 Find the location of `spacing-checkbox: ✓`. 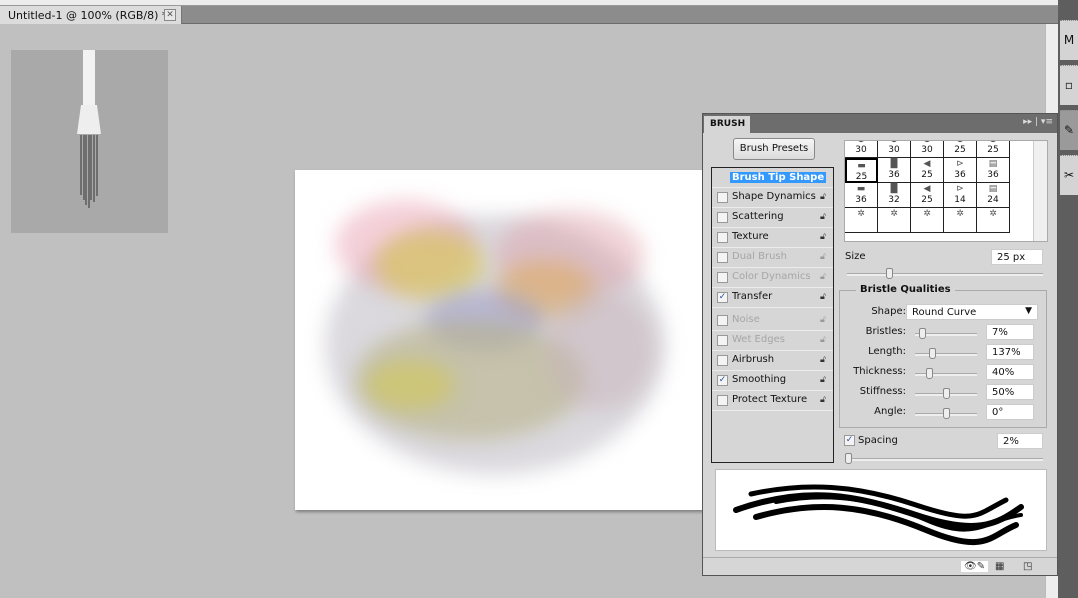

spacing-checkbox: ✓ is located at coordinates (849, 440).